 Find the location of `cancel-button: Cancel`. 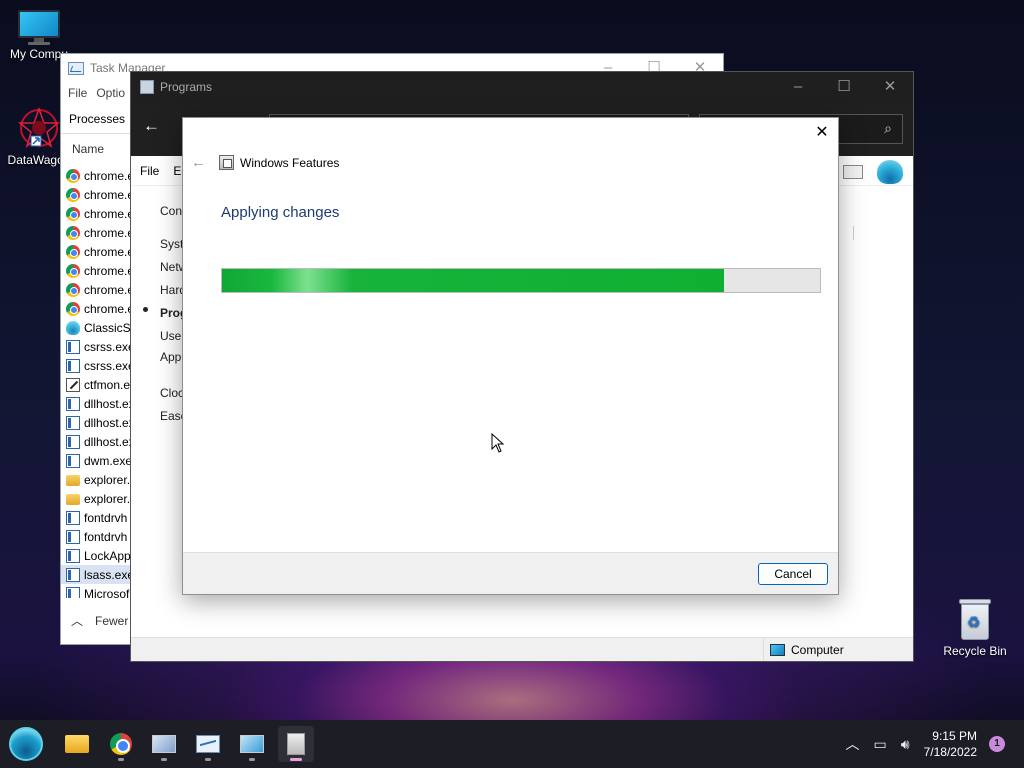

cancel-button: Cancel is located at coordinates (793, 574).